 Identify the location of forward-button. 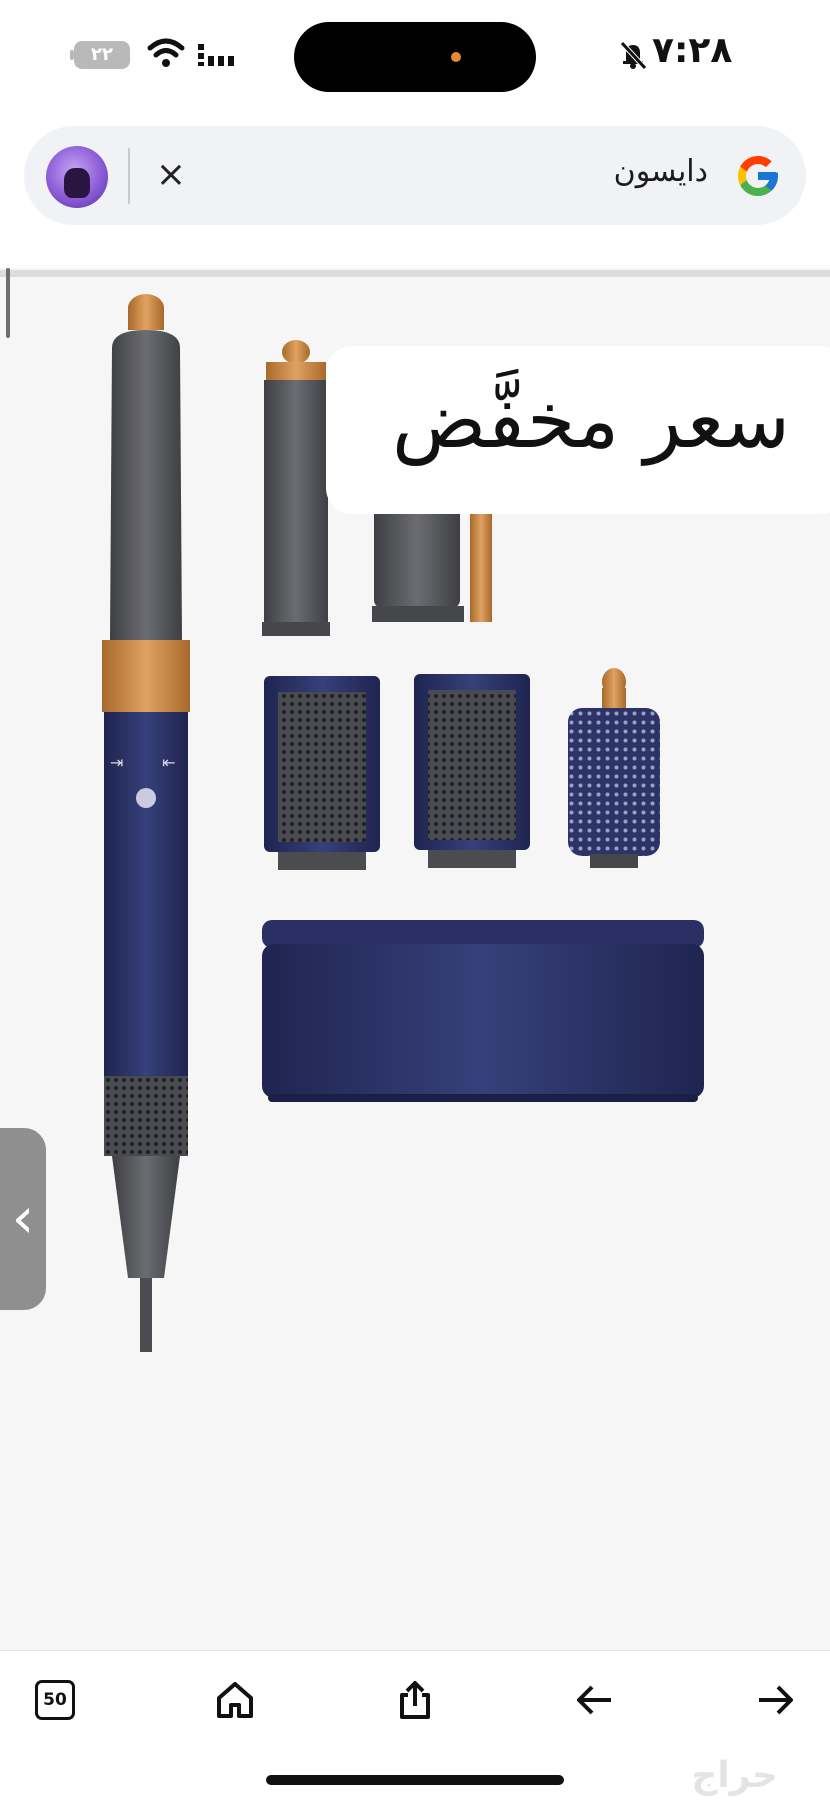
(775, 1700).